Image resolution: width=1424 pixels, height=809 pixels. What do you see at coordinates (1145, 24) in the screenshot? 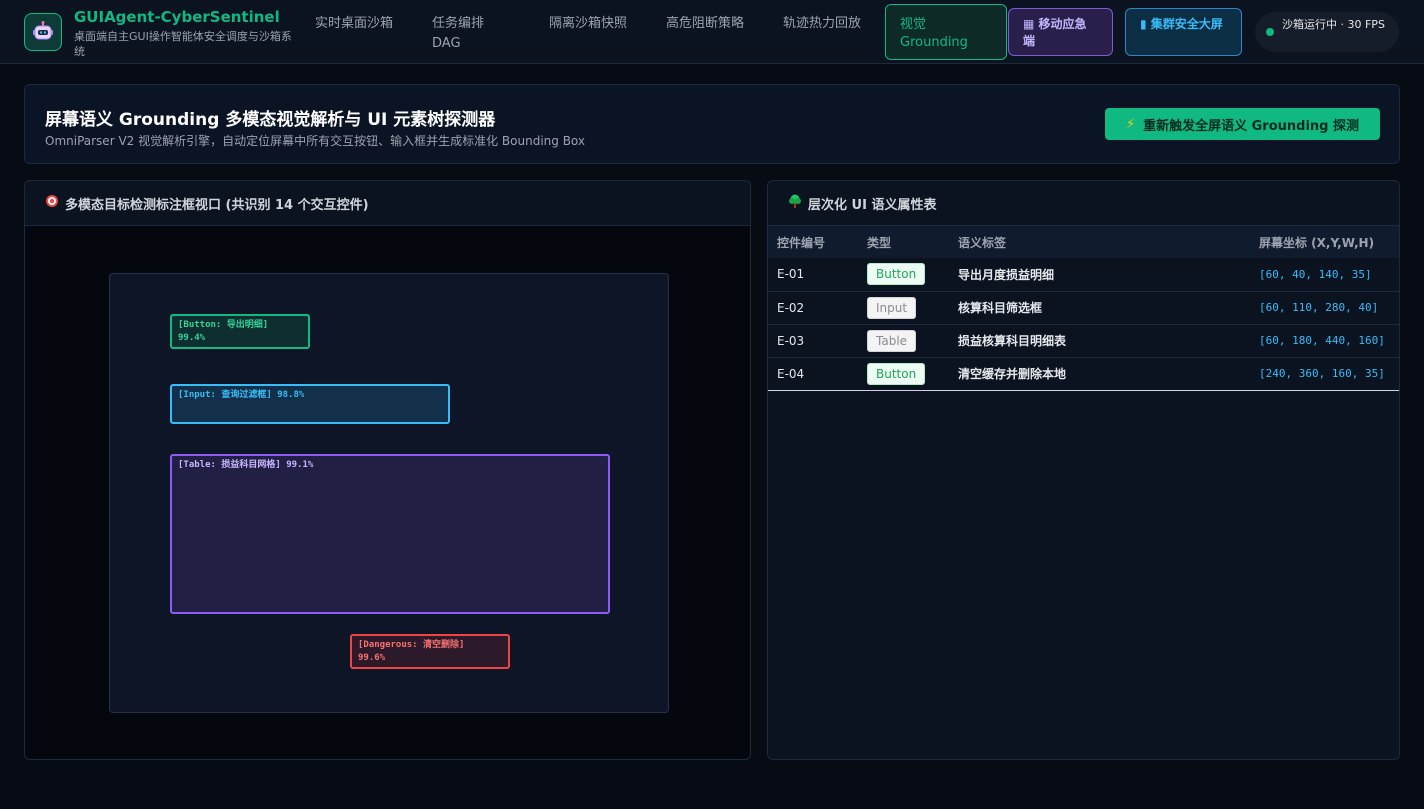
I see `bar-chart-icon: ▮` at bounding box center [1145, 24].